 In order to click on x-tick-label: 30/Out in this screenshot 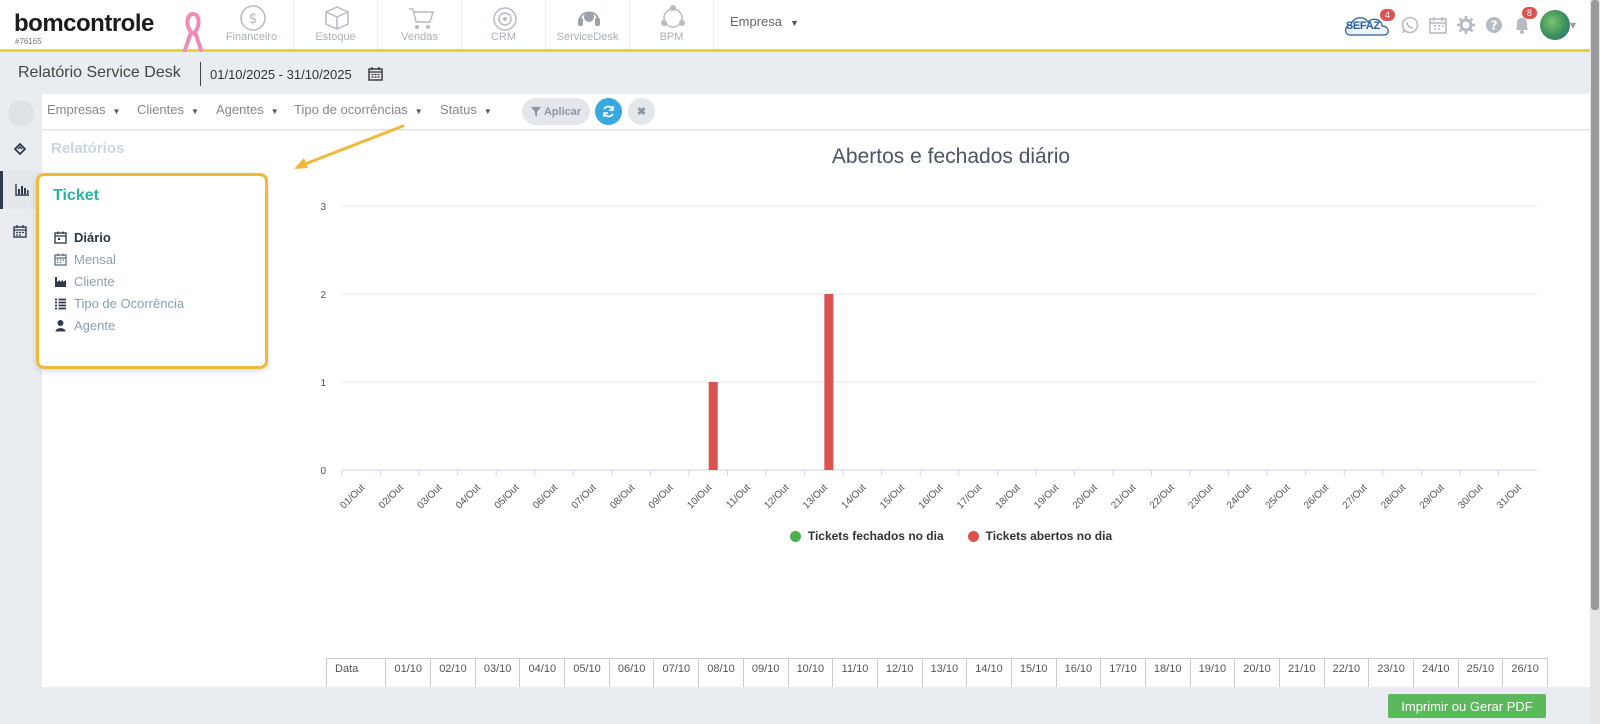, I will do `click(1470, 496)`.